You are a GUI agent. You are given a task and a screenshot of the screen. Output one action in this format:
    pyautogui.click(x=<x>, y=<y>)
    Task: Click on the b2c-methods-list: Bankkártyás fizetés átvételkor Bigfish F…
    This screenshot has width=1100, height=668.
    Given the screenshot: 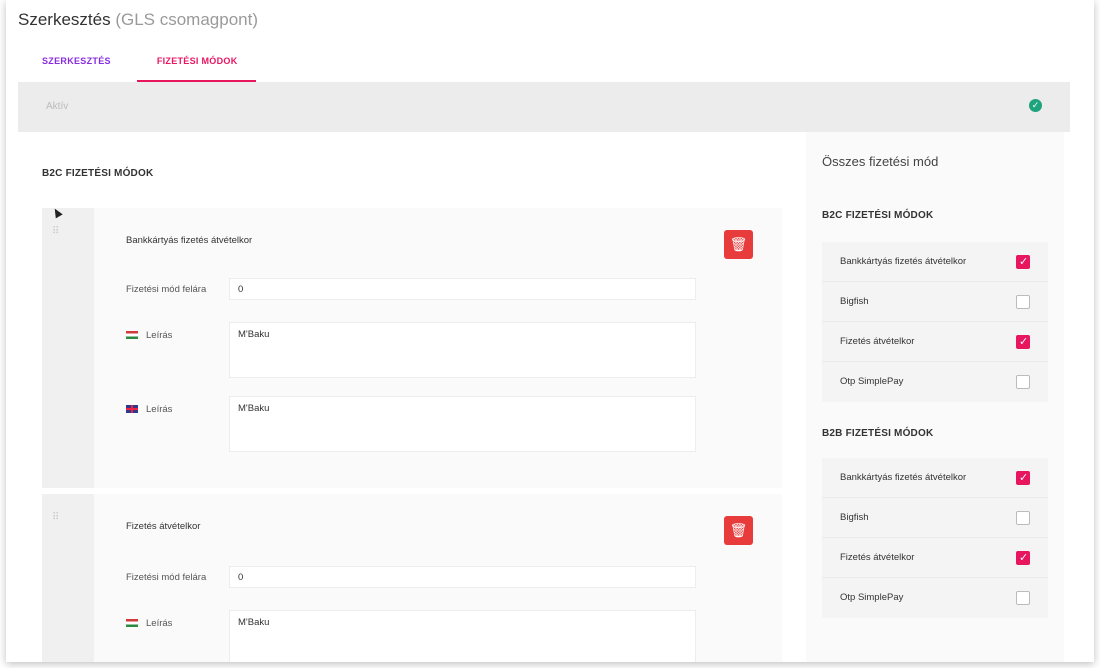 What is the action you would take?
    pyautogui.click(x=935, y=322)
    